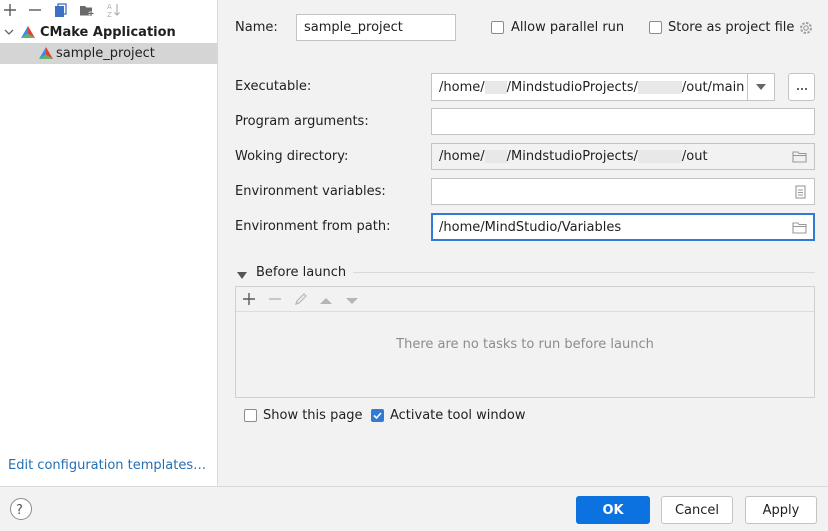  I want to click on show-page-label: Show this page, so click(313, 415).